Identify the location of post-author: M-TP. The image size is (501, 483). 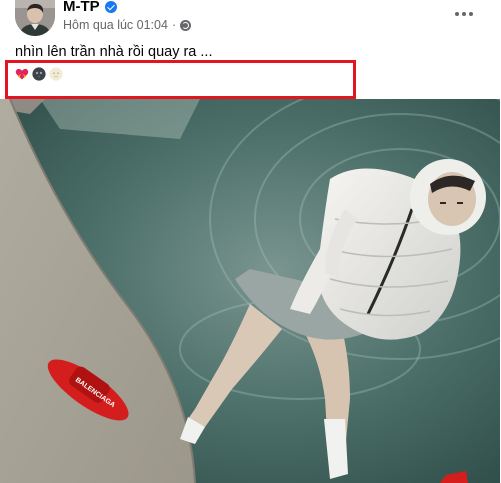
(90, 7).